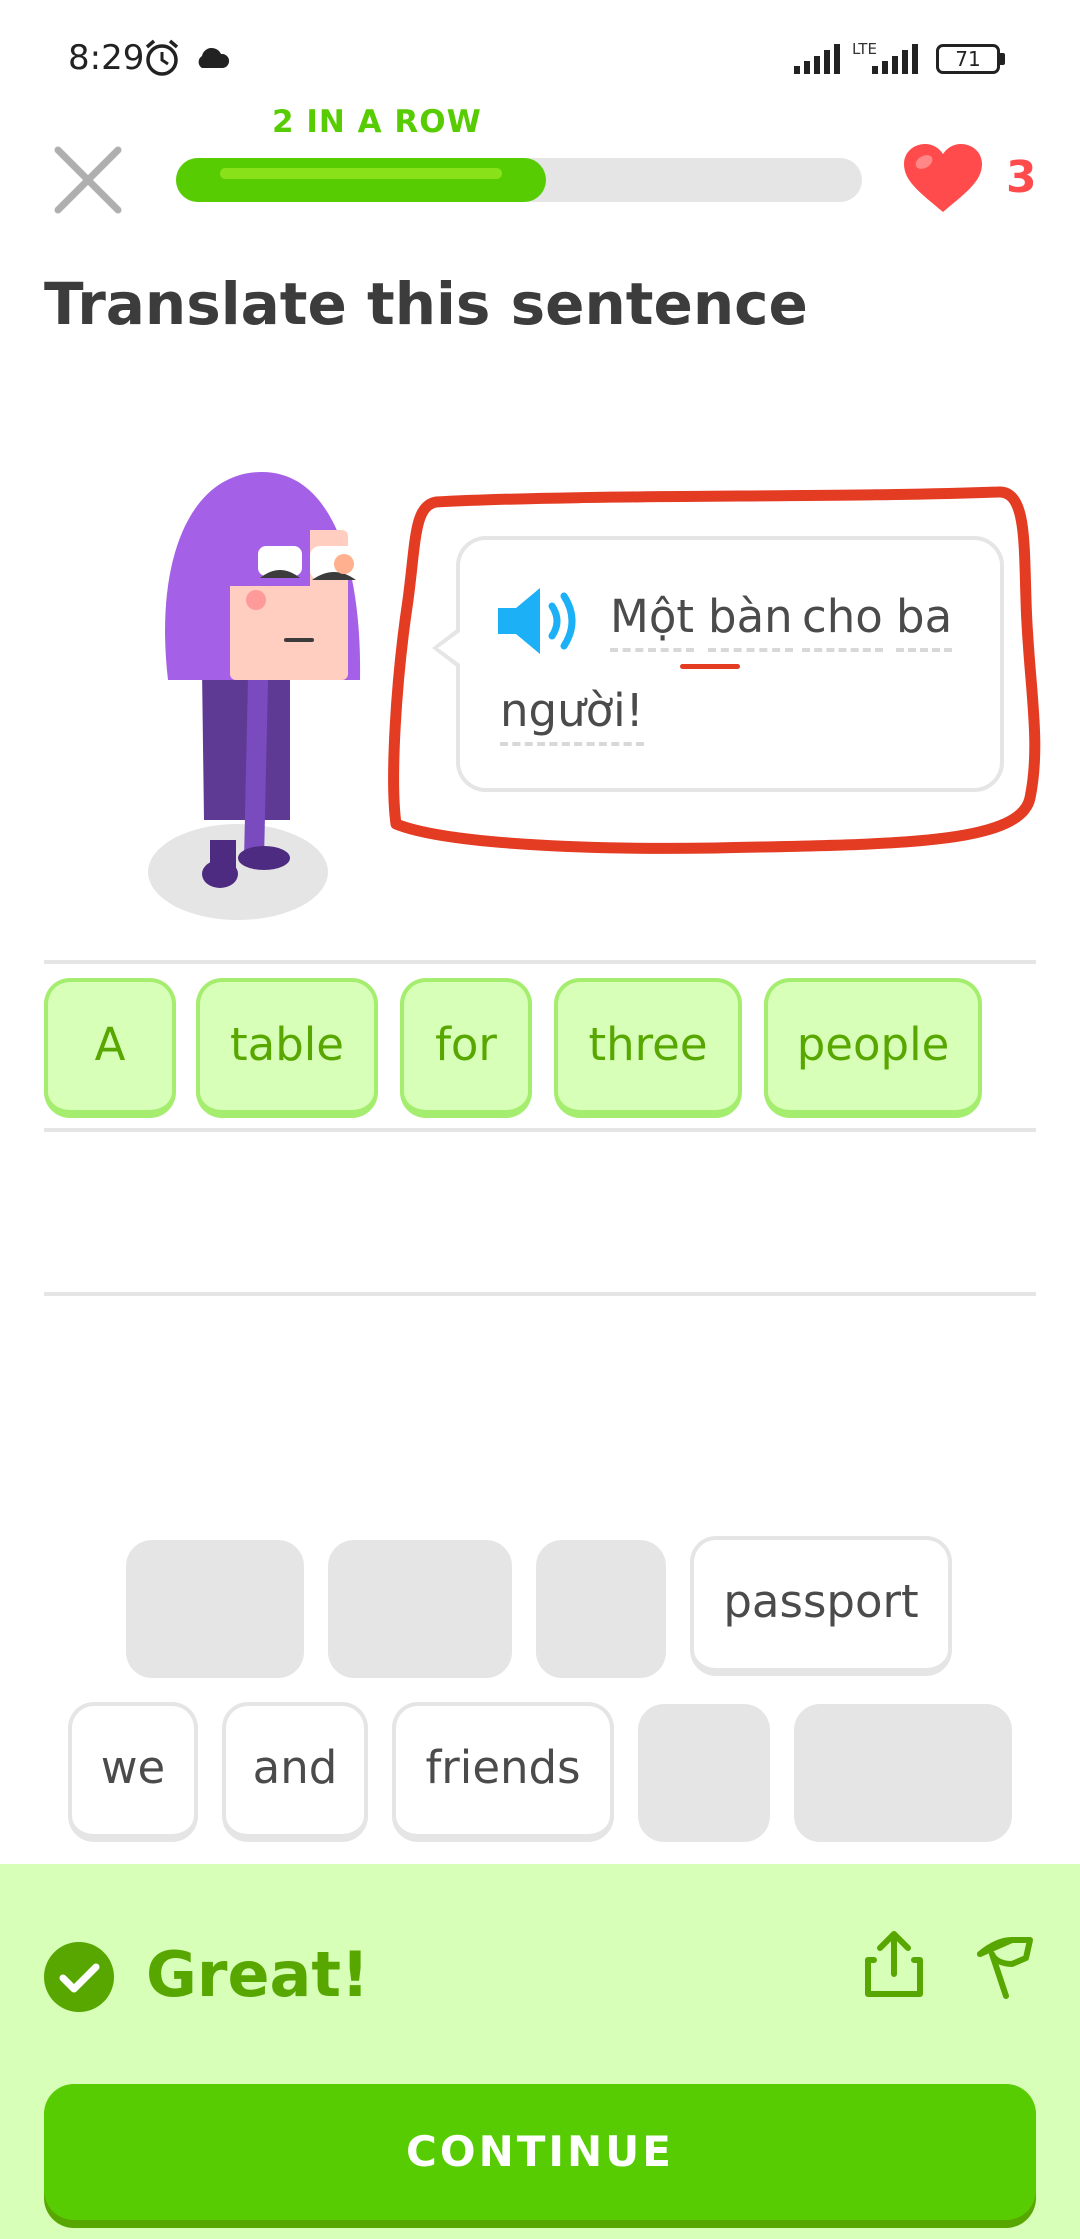 The width and height of the screenshot is (1080, 2239). I want to click on answer-tile: A, so click(110, 1048).